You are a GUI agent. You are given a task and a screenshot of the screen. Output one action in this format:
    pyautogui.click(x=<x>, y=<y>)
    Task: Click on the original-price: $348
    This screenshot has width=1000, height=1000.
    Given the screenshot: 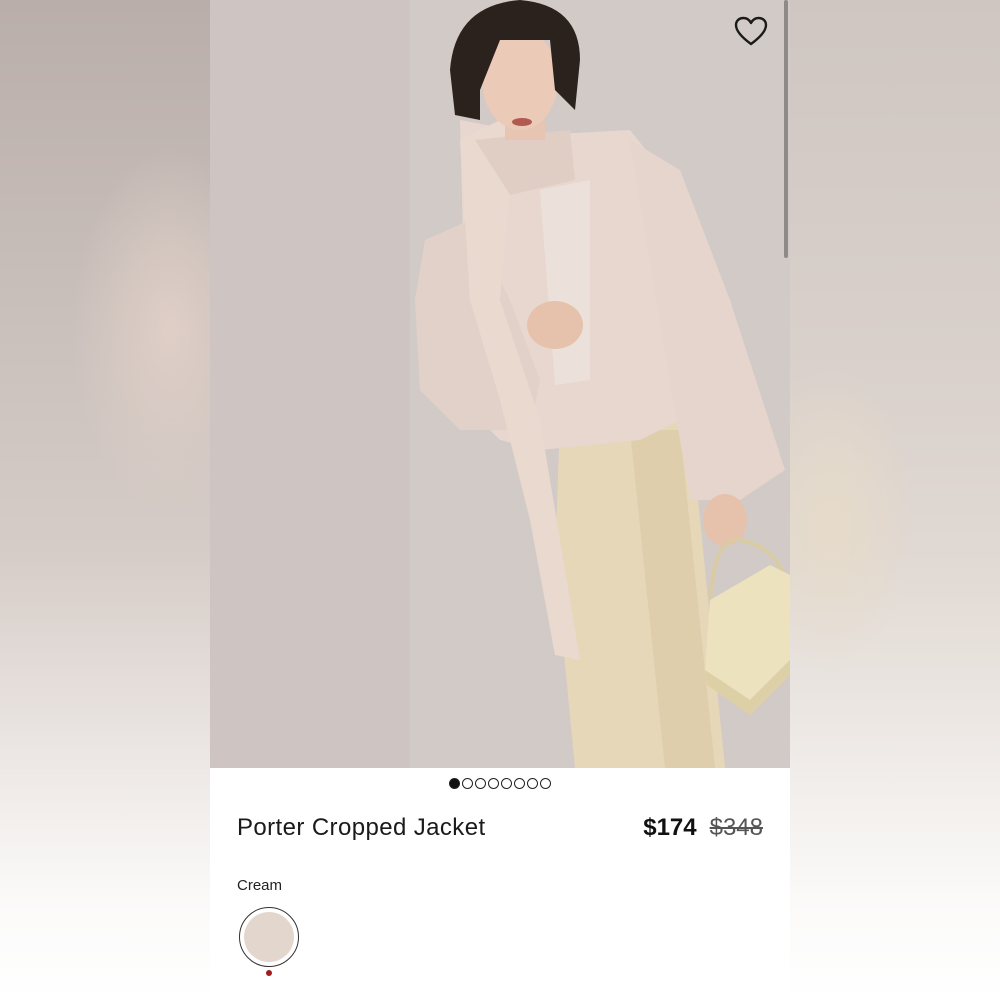 What is the action you would take?
    pyautogui.click(x=736, y=827)
    